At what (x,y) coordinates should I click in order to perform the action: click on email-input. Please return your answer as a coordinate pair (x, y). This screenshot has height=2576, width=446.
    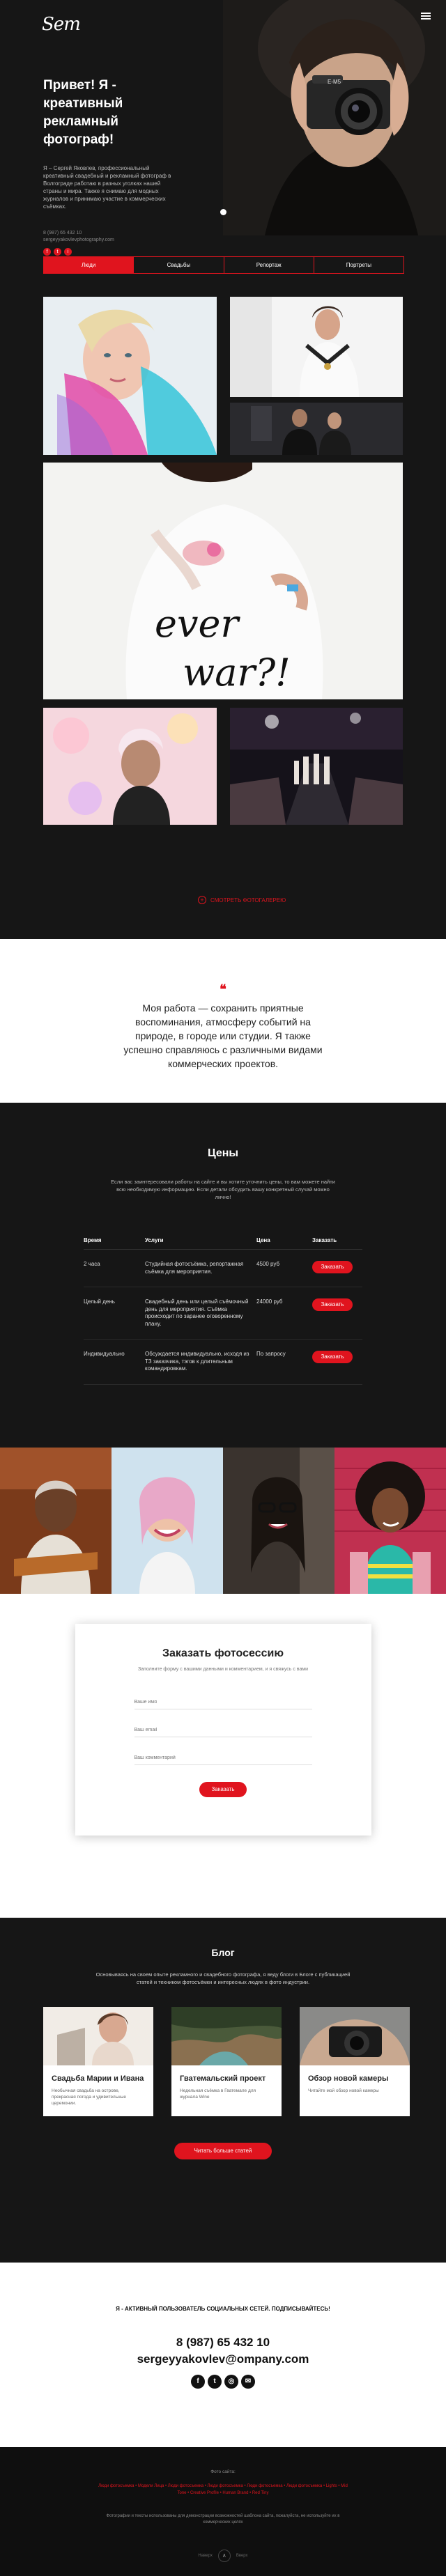
    Looking at the image, I should click on (223, 1730).